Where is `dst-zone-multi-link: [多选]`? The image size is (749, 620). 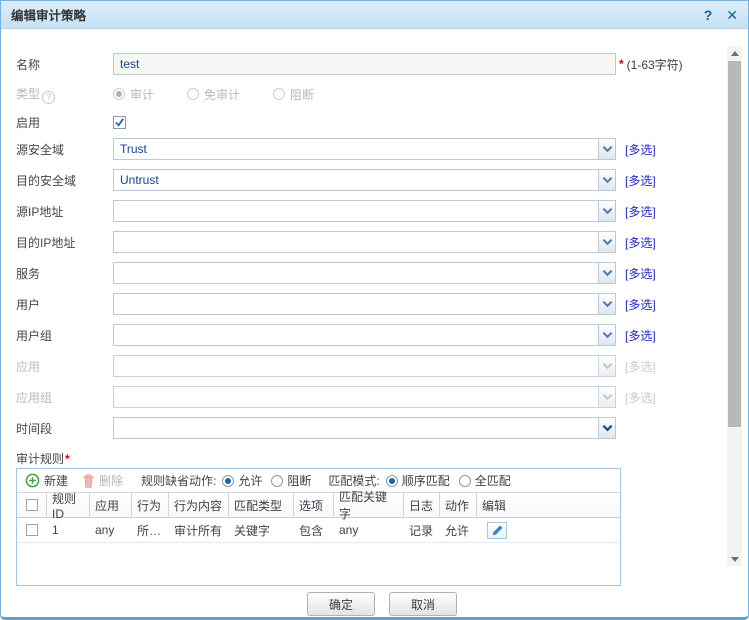 dst-zone-multi-link: [多选] is located at coordinates (640, 180).